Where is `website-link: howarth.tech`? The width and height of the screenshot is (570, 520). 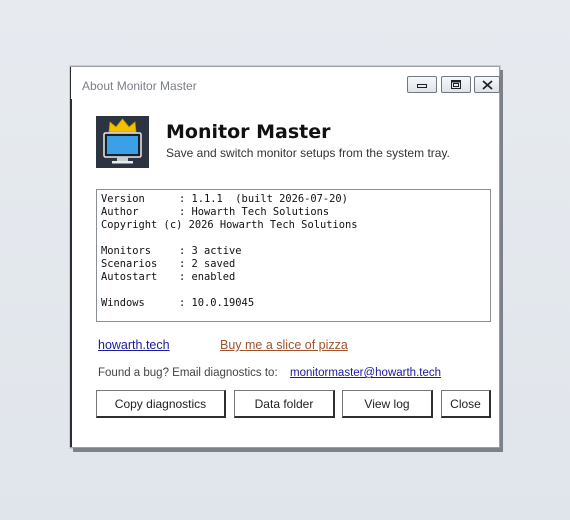
website-link: howarth.tech is located at coordinates (134, 345).